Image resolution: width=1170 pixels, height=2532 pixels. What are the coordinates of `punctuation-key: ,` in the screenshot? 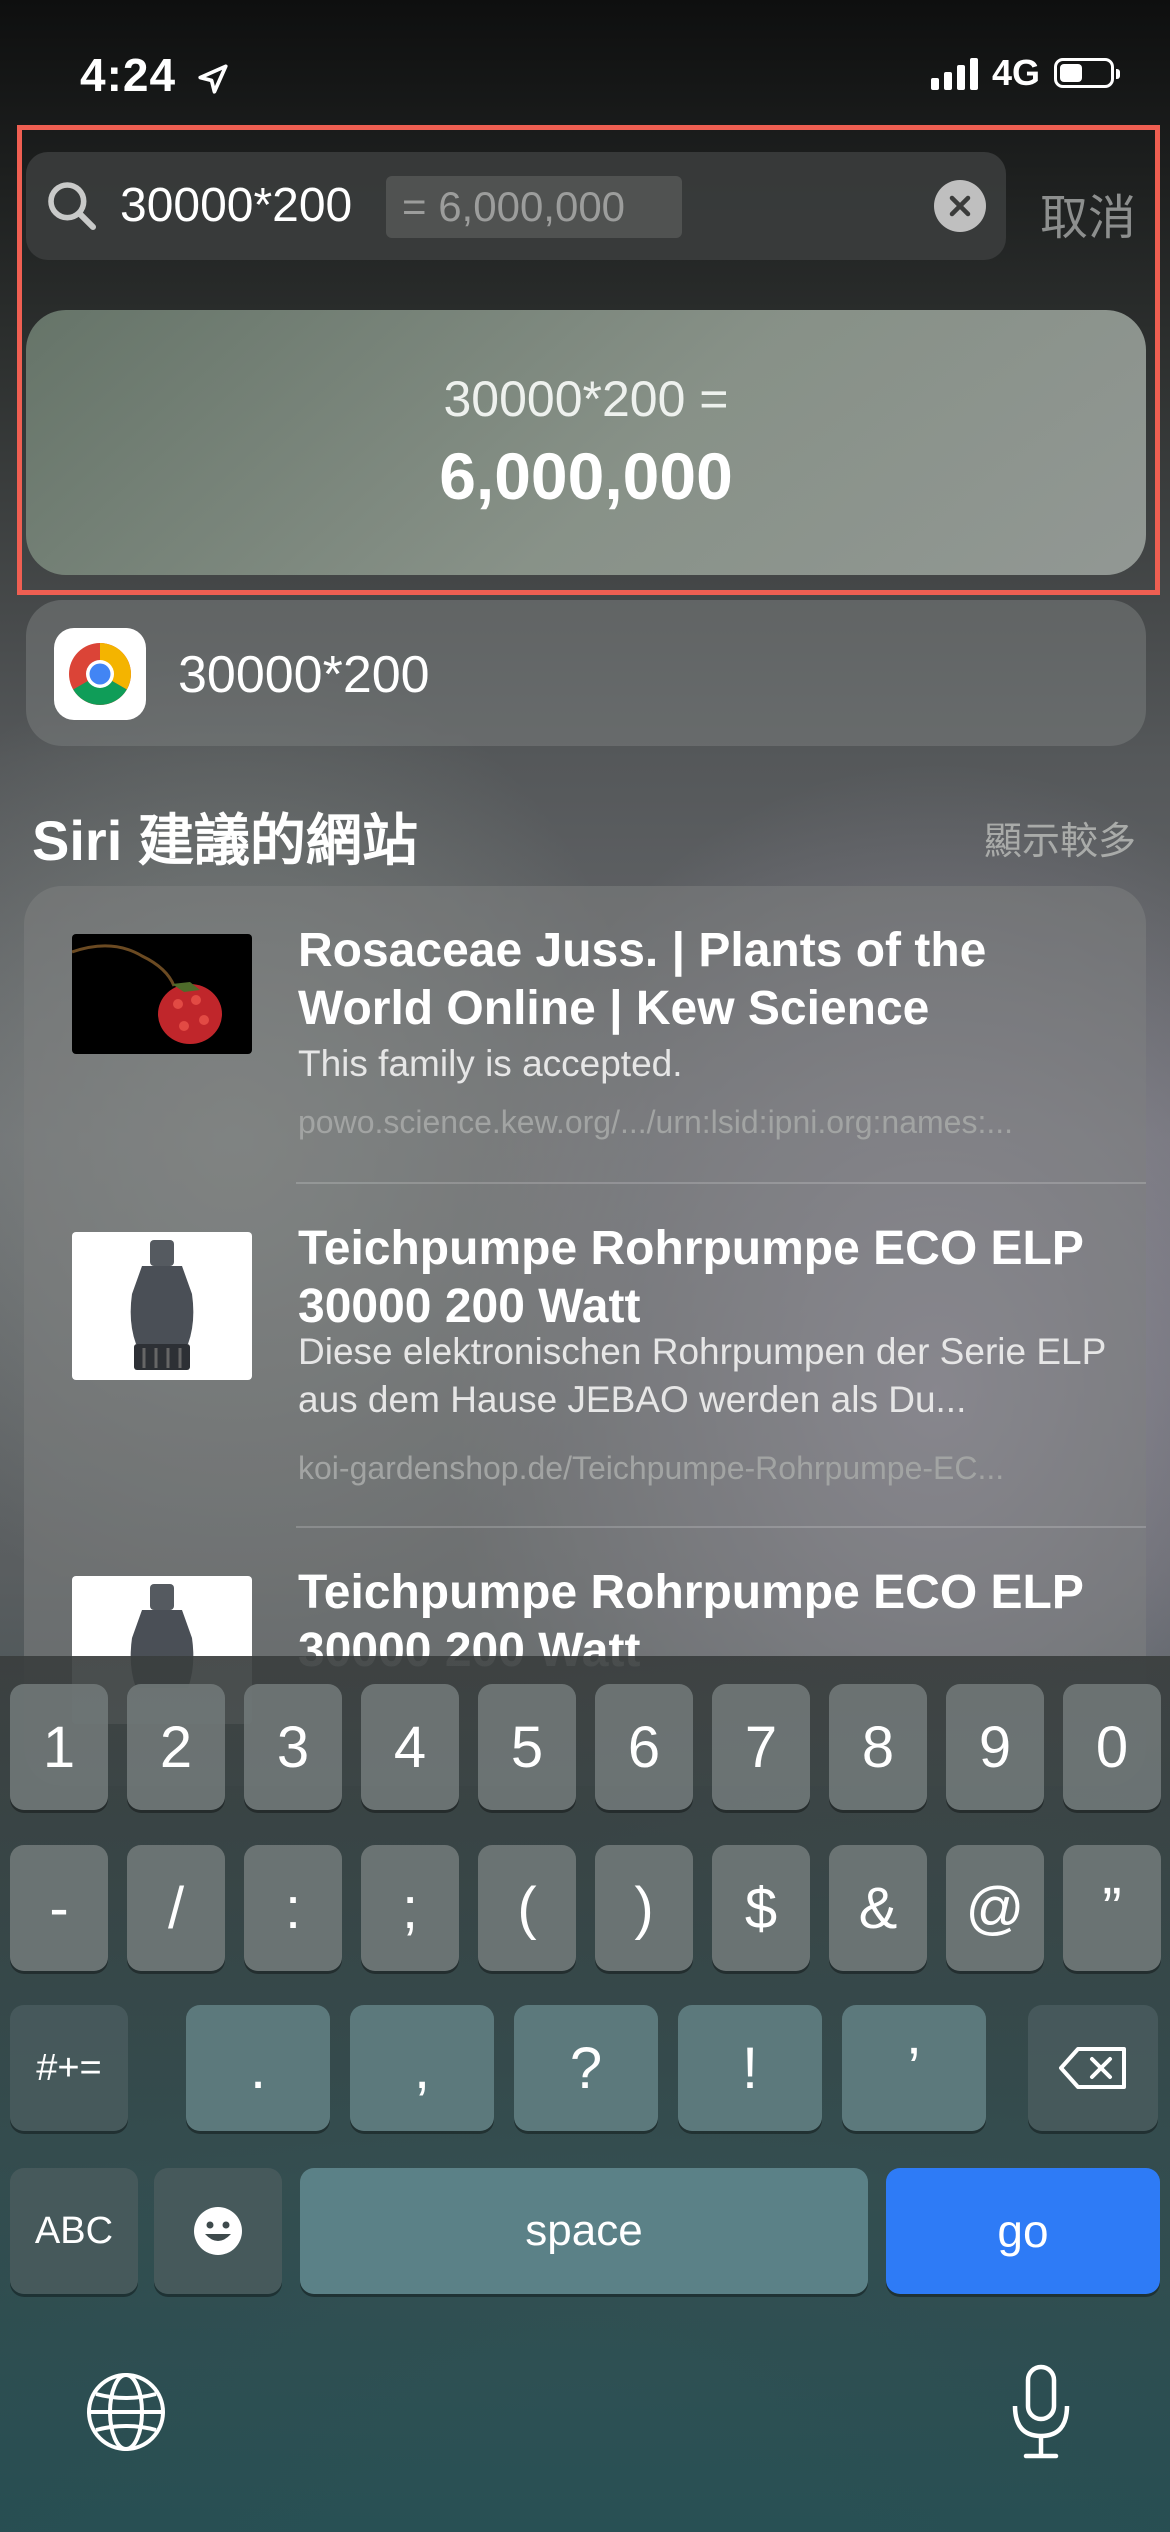 It's located at (422, 2068).